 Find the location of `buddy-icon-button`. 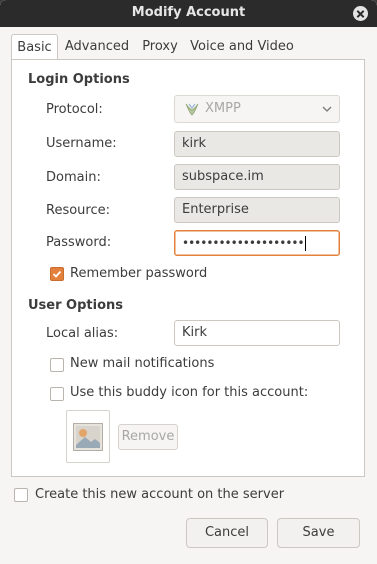

buddy-icon-button is located at coordinates (88, 436).